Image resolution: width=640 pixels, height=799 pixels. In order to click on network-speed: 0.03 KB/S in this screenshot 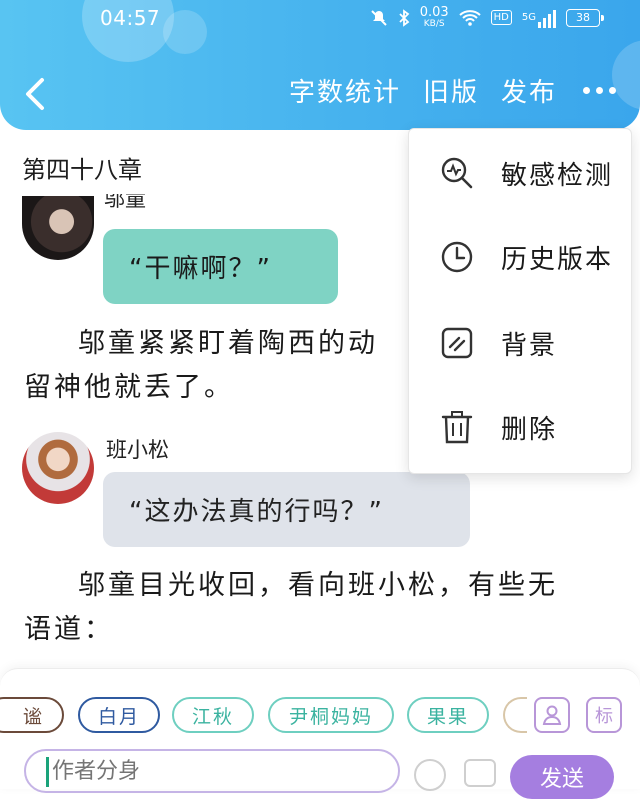, I will do `click(434, 17)`.